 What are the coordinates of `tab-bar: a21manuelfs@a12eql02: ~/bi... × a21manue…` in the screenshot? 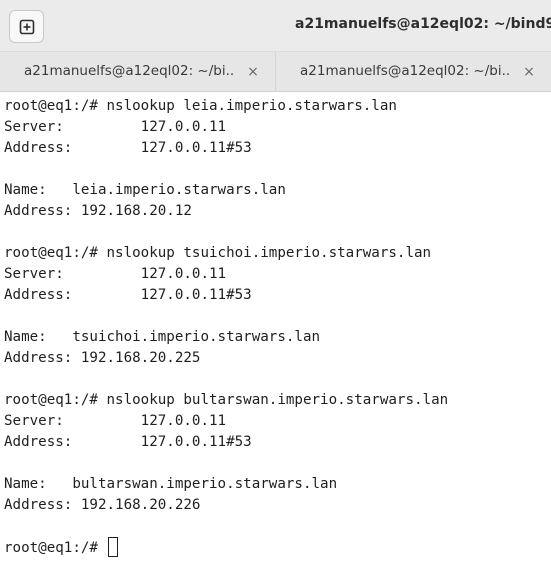 It's located at (275, 72).